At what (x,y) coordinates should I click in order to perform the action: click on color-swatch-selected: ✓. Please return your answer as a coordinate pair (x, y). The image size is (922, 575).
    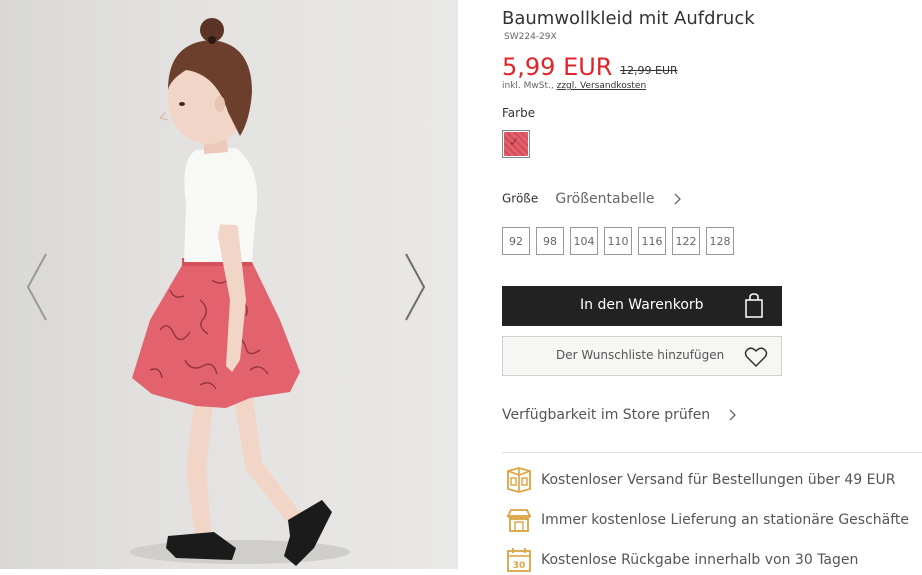
    Looking at the image, I should click on (516, 144).